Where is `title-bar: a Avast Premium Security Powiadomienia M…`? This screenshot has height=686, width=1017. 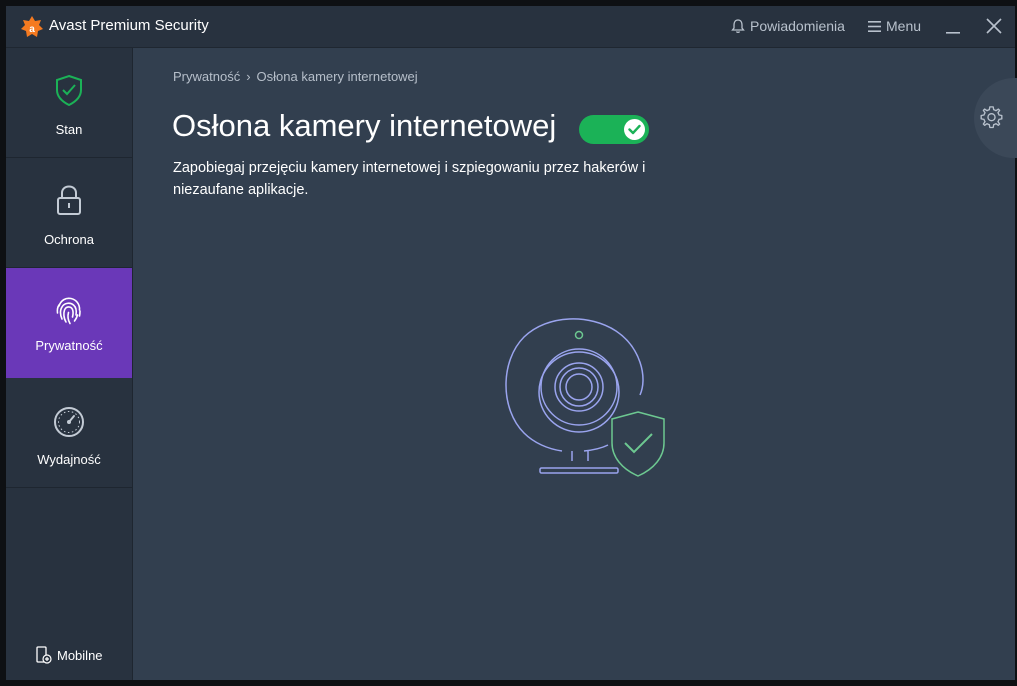 title-bar: a Avast Premium Security Powiadomienia M… is located at coordinates (510, 27).